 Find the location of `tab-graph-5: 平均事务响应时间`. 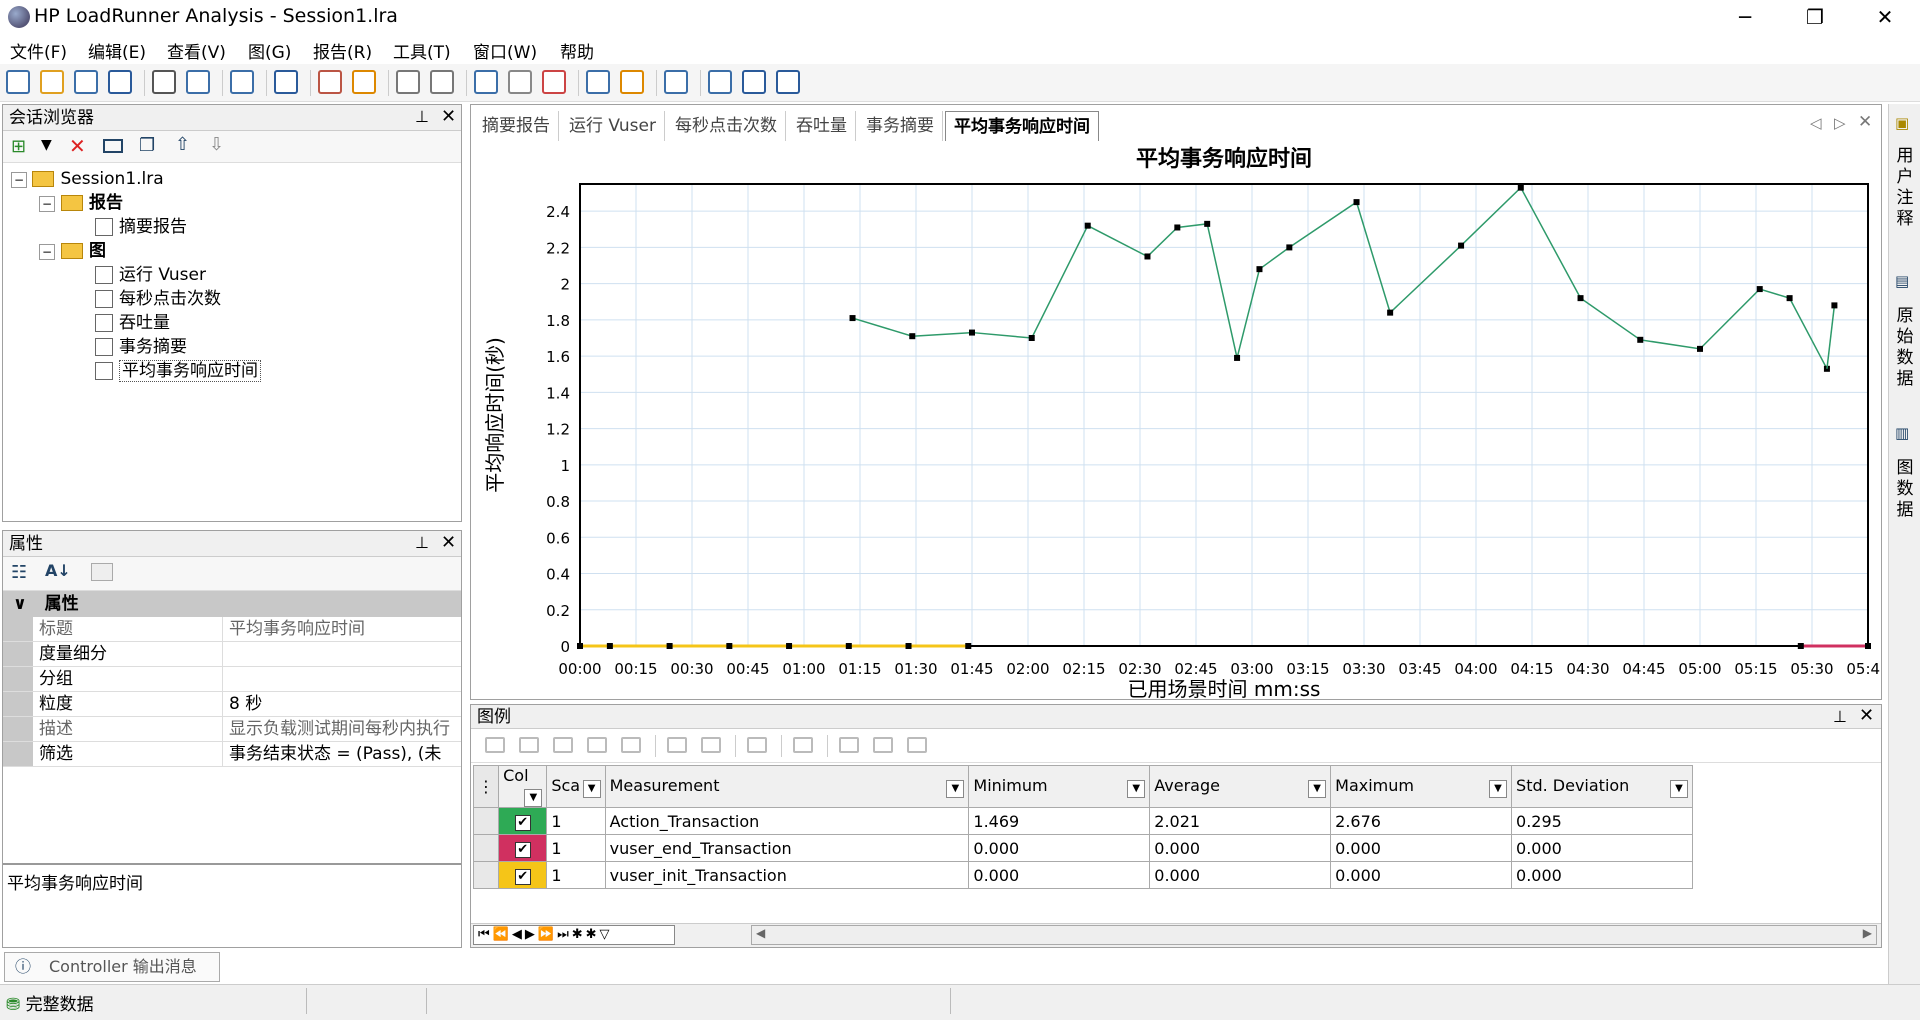

tab-graph-5: 平均事务响应时间 is located at coordinates (1021, 126).